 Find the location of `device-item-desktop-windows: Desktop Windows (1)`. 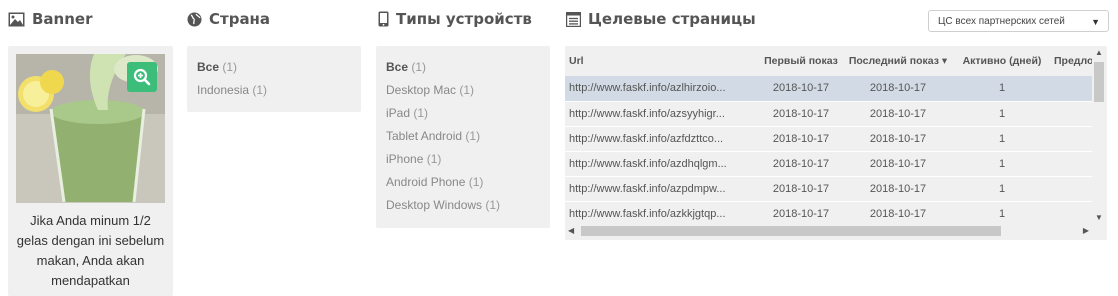

device-item-desktop-windows: Desktop Windows (1) is located at coordinates (463, 205).